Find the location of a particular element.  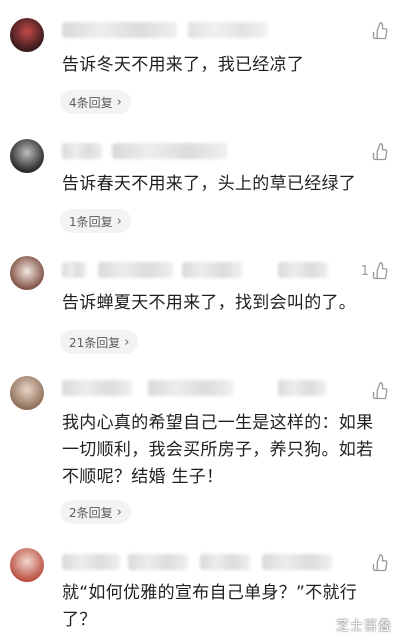

watermark-text: 芝士百叠 is located at coordinates (363, 626).